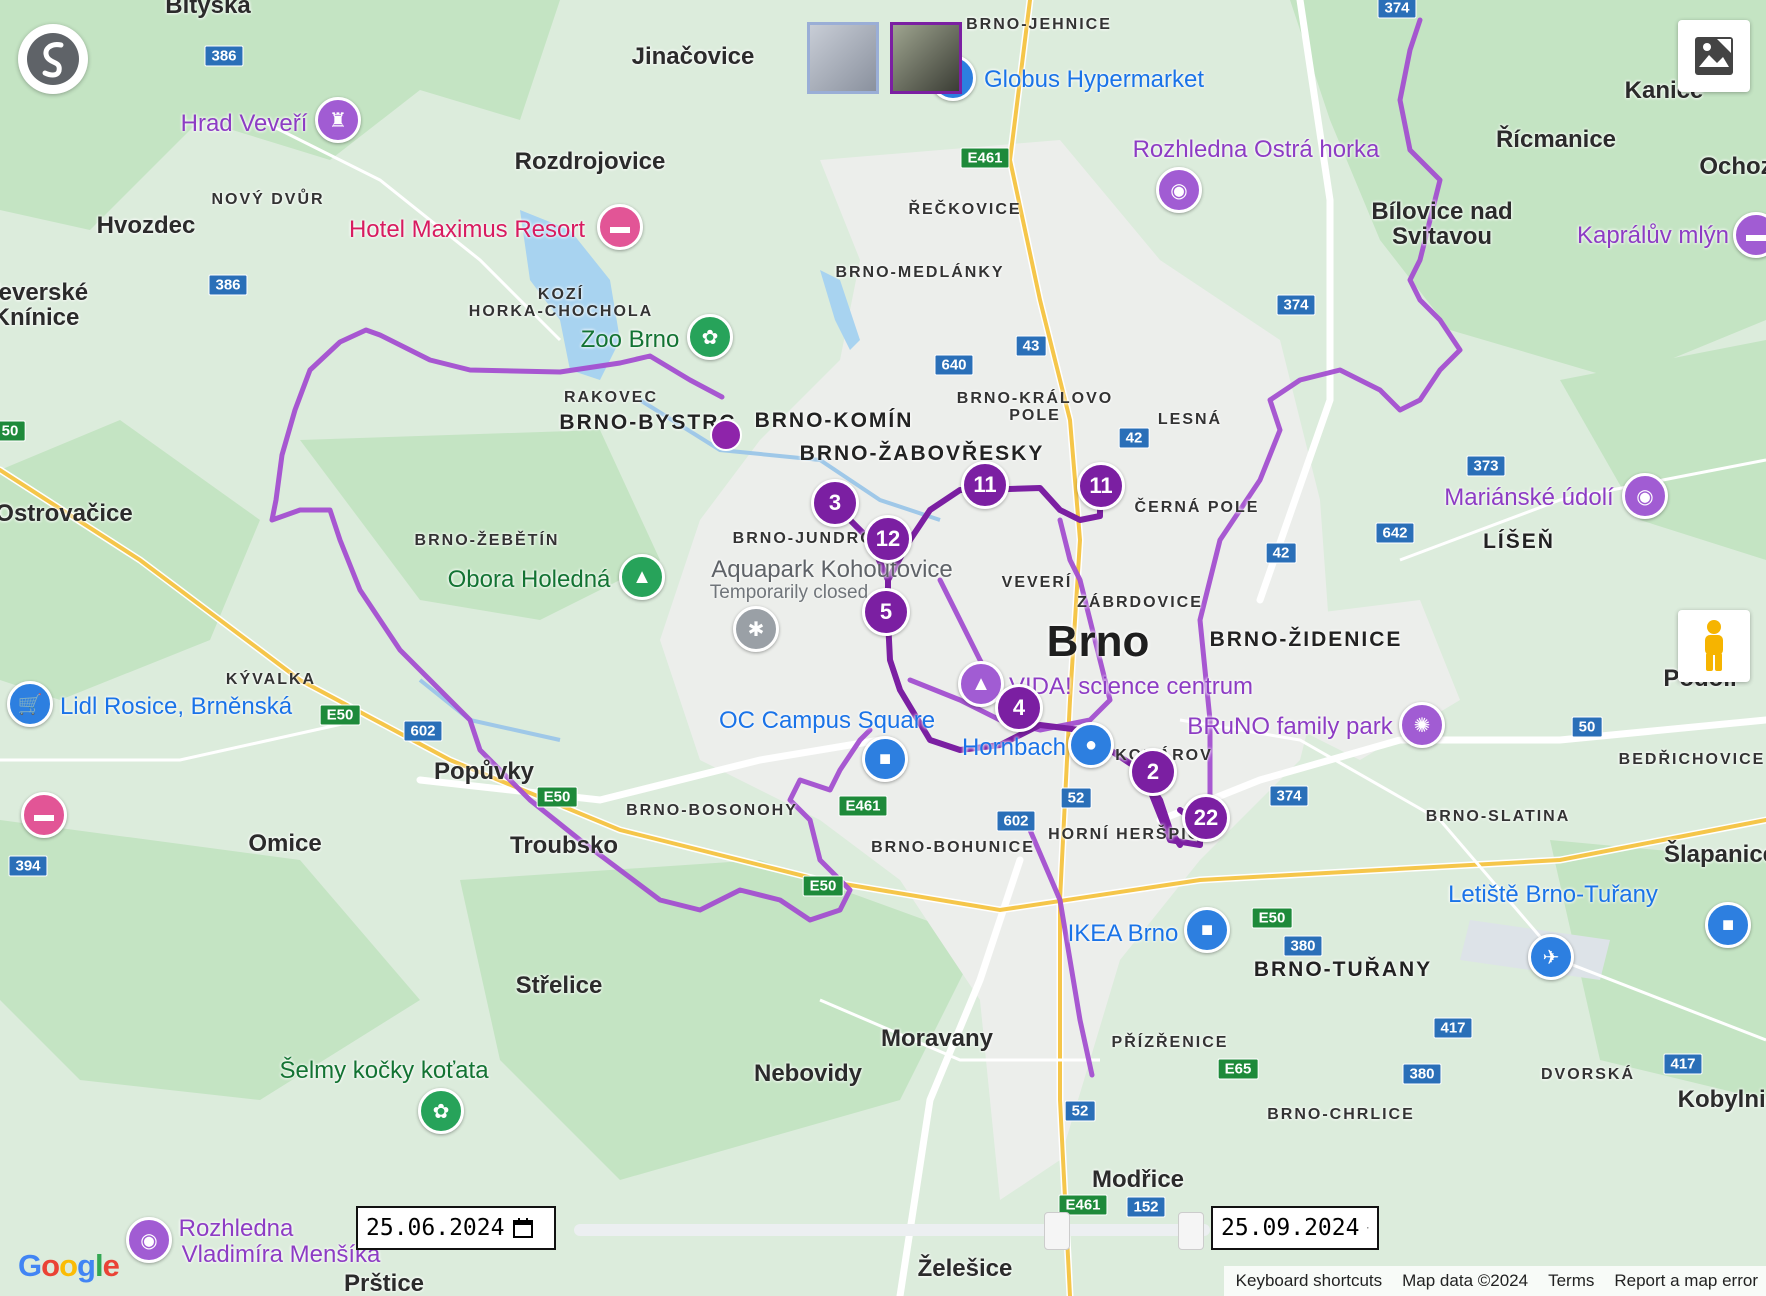  Describe the element at coordinates (1721, 1099) in the screenshot. I see `town-label: Kobylnice` at that location.